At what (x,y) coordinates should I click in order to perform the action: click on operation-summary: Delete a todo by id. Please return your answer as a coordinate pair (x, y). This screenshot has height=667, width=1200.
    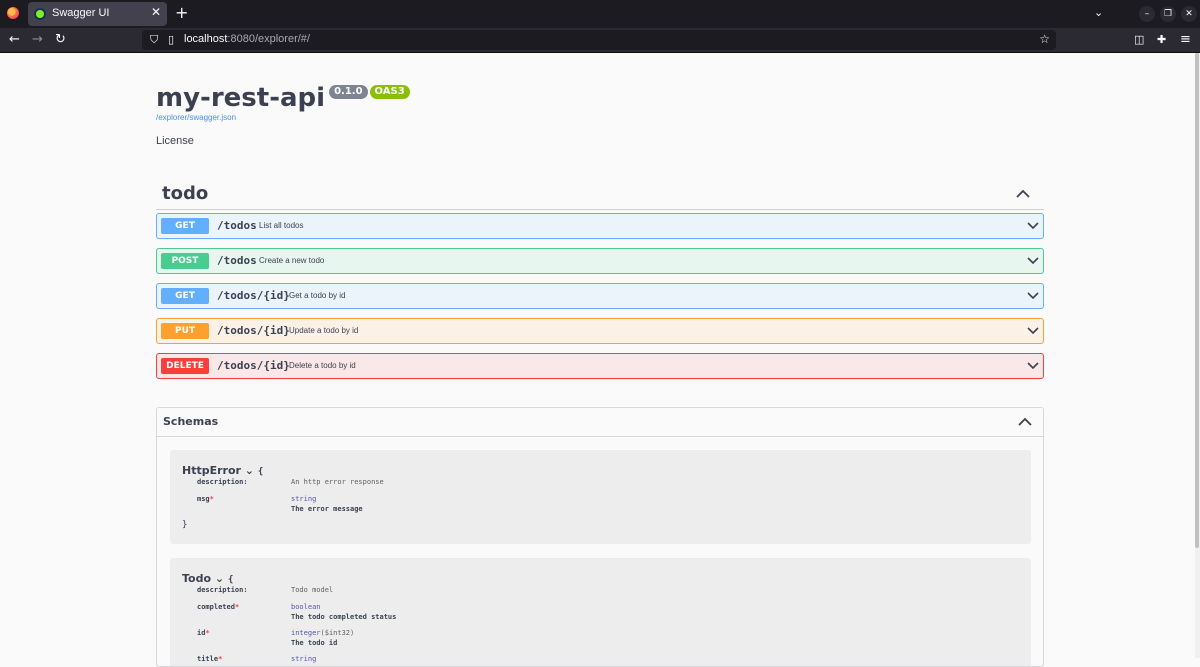
    Looking at the image, I should click on (322, 365).